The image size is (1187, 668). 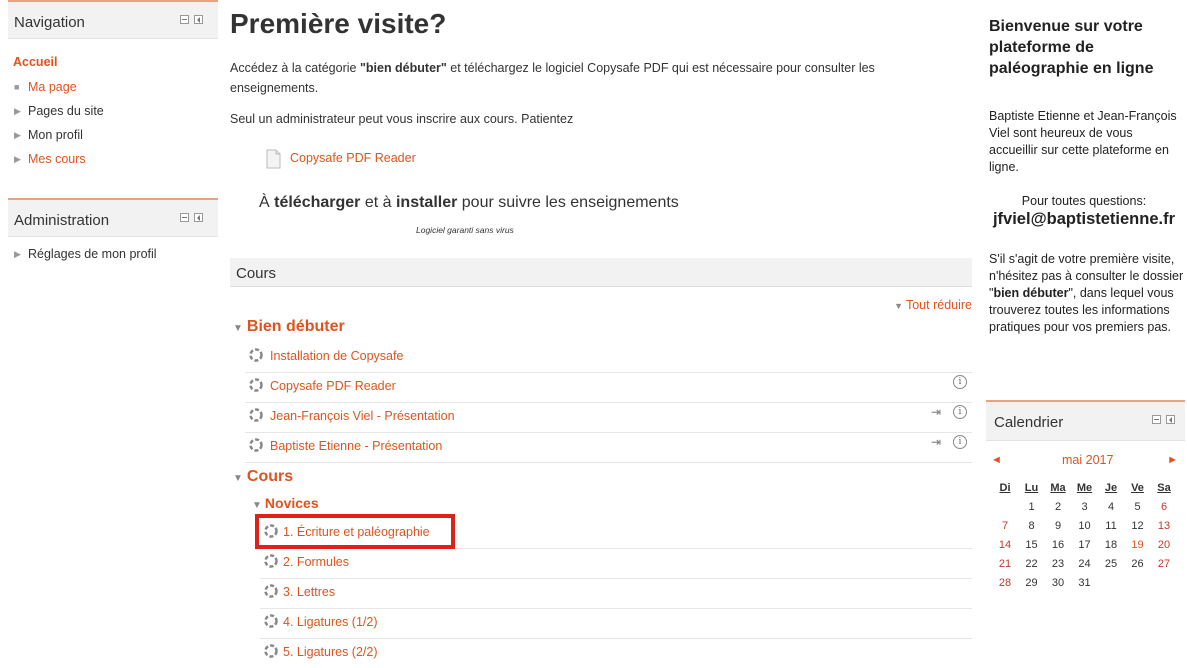 I want to click on calendar-day: 12, so click(x=1138, y=526).